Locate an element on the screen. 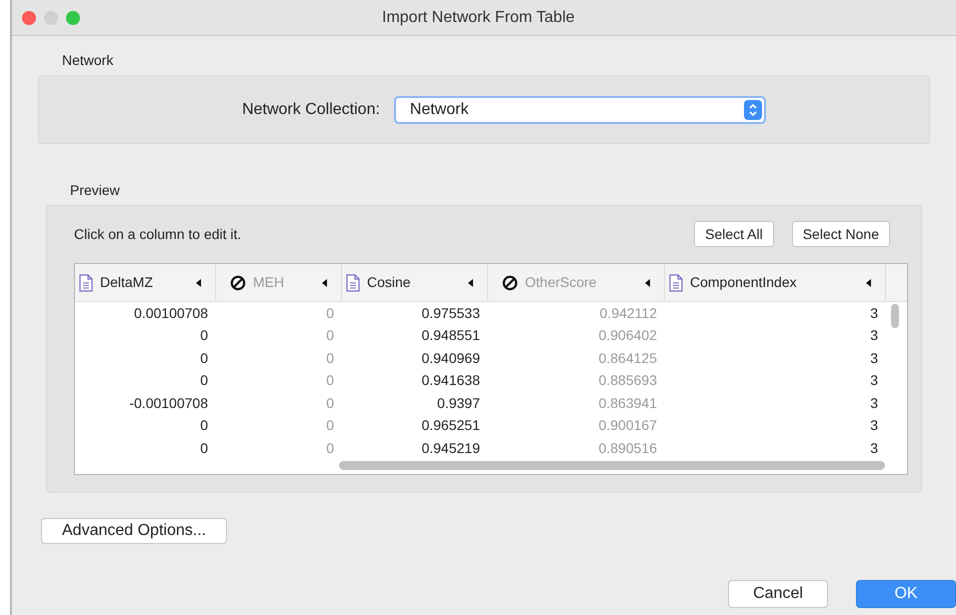 The height and width of the screenshot is (615, 956). select-button: Select None is located at coordinates (841, 234).